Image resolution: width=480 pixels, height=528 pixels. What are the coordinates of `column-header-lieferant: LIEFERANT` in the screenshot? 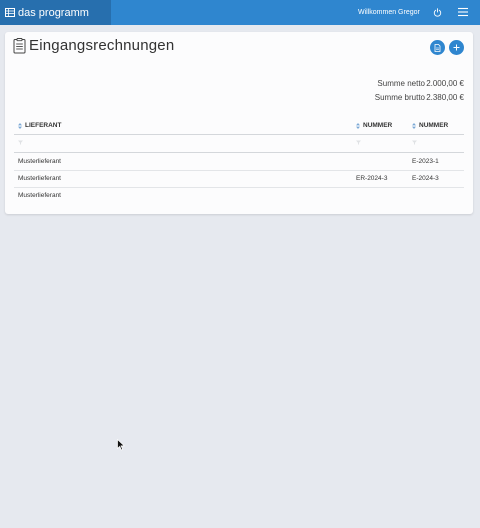 It's located at (39, 125).